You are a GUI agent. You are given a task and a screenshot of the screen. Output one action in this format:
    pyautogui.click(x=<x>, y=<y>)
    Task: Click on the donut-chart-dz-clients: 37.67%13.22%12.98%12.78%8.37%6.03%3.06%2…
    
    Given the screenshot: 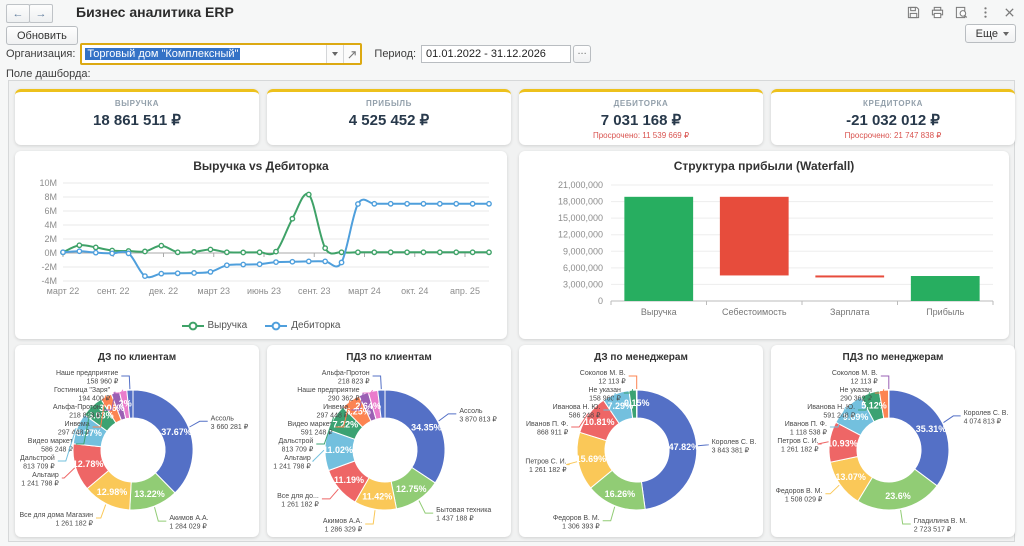 What is the action you would take?
    pyautogui.click(x=133, y=450)
    